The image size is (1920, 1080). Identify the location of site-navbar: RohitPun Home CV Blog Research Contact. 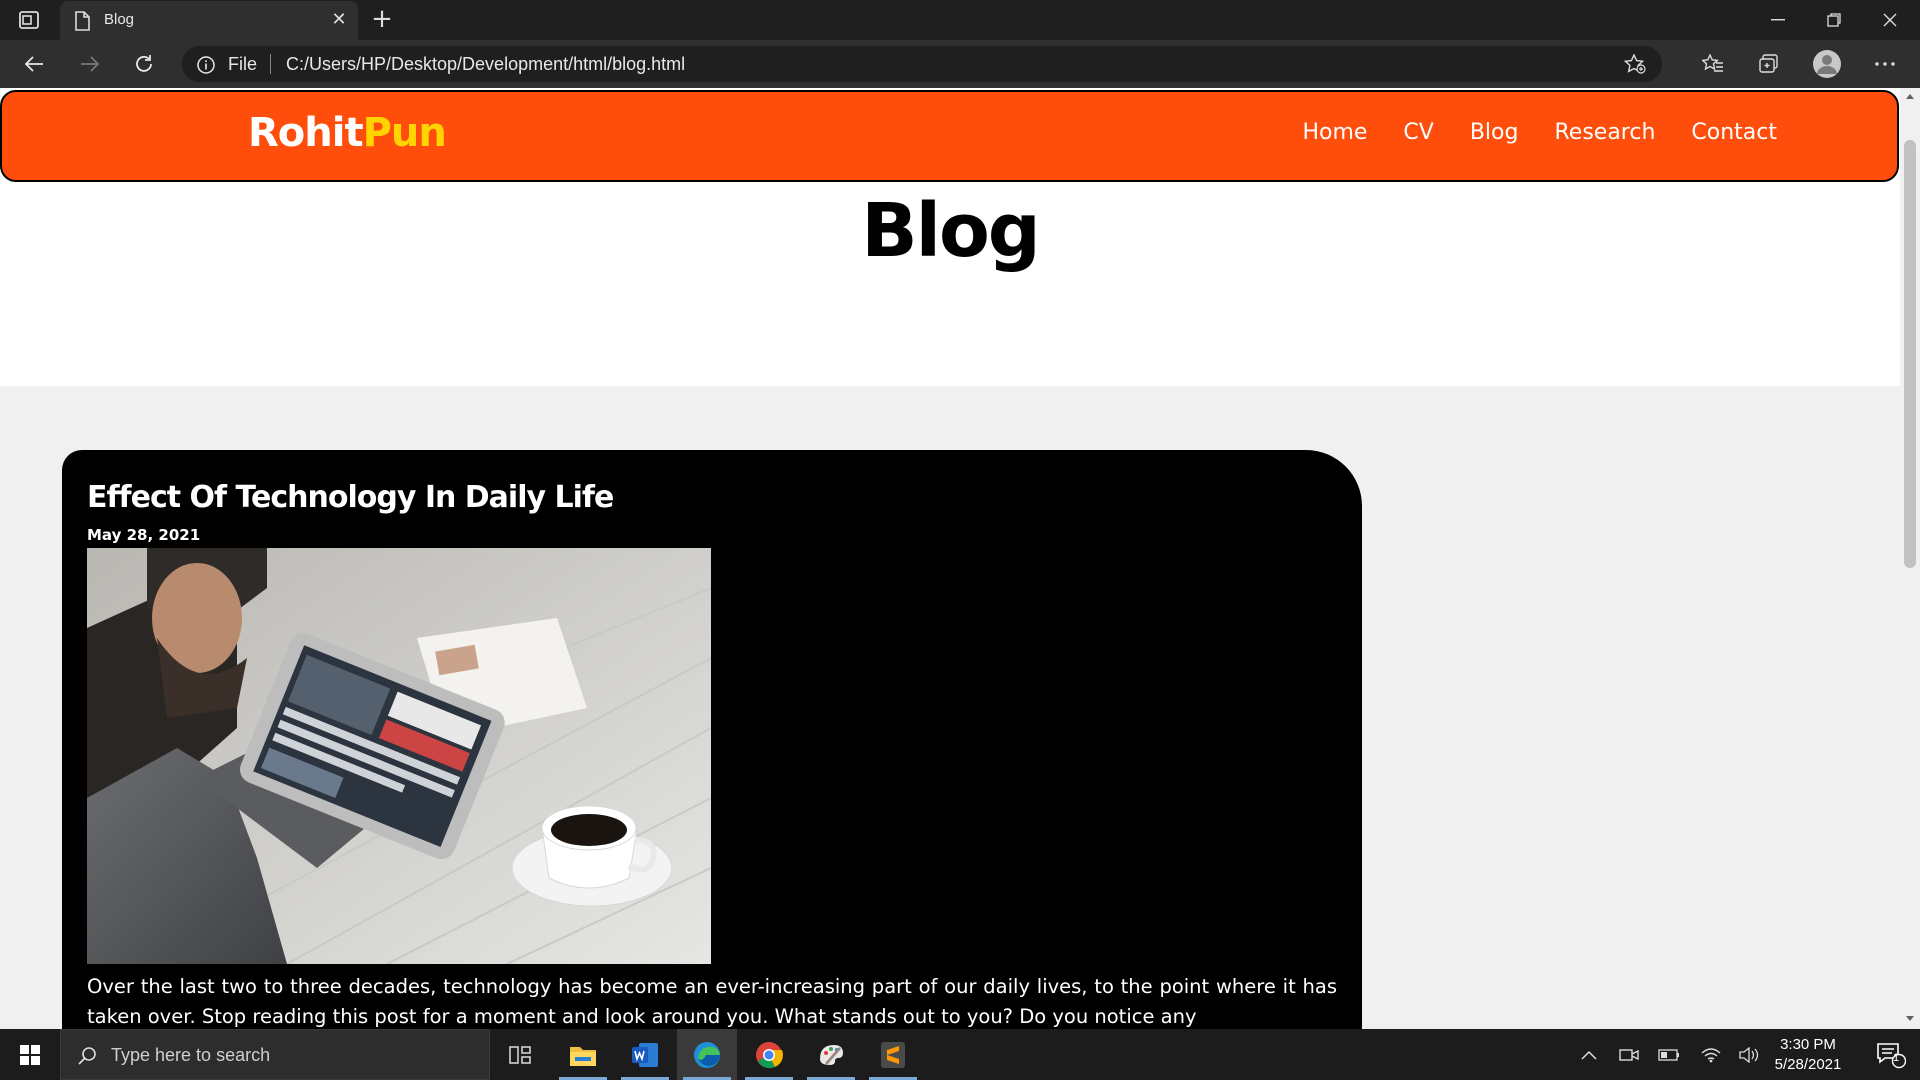
(949, 136).